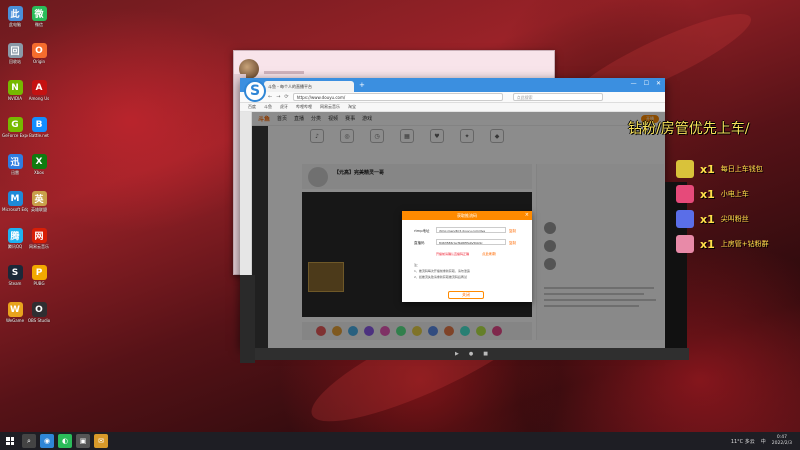  I want to click on desktop-icon: B Battle.net, so click(39, 127).